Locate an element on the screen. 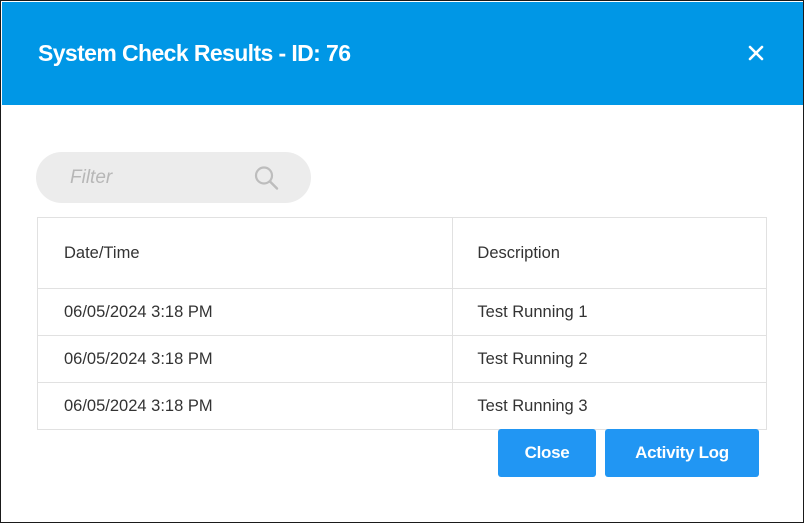 Image resolution: width=804 pixels, height=523 pixels. row-description: Test Running 2 is located at coordinates (609, 359).